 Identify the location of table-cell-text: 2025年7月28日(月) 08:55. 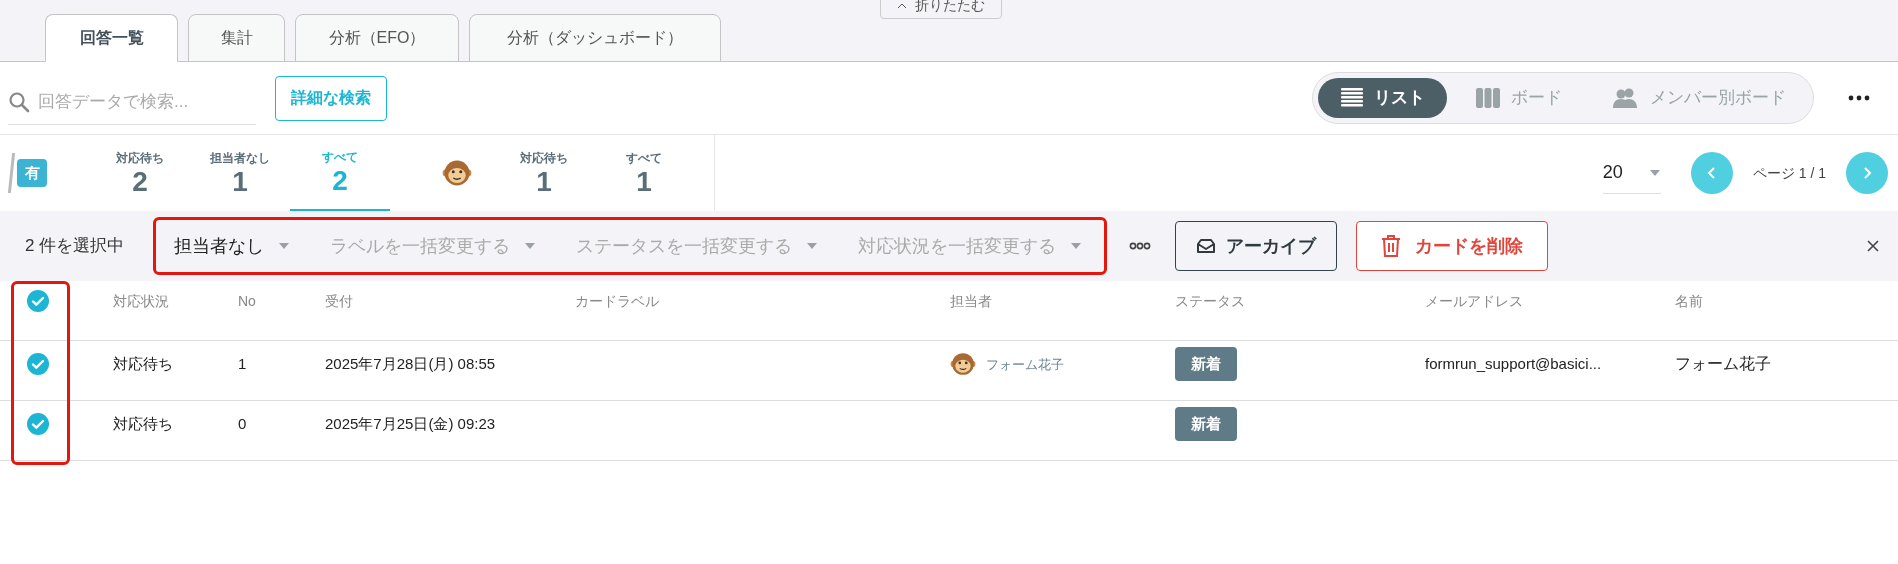
(411, 364).